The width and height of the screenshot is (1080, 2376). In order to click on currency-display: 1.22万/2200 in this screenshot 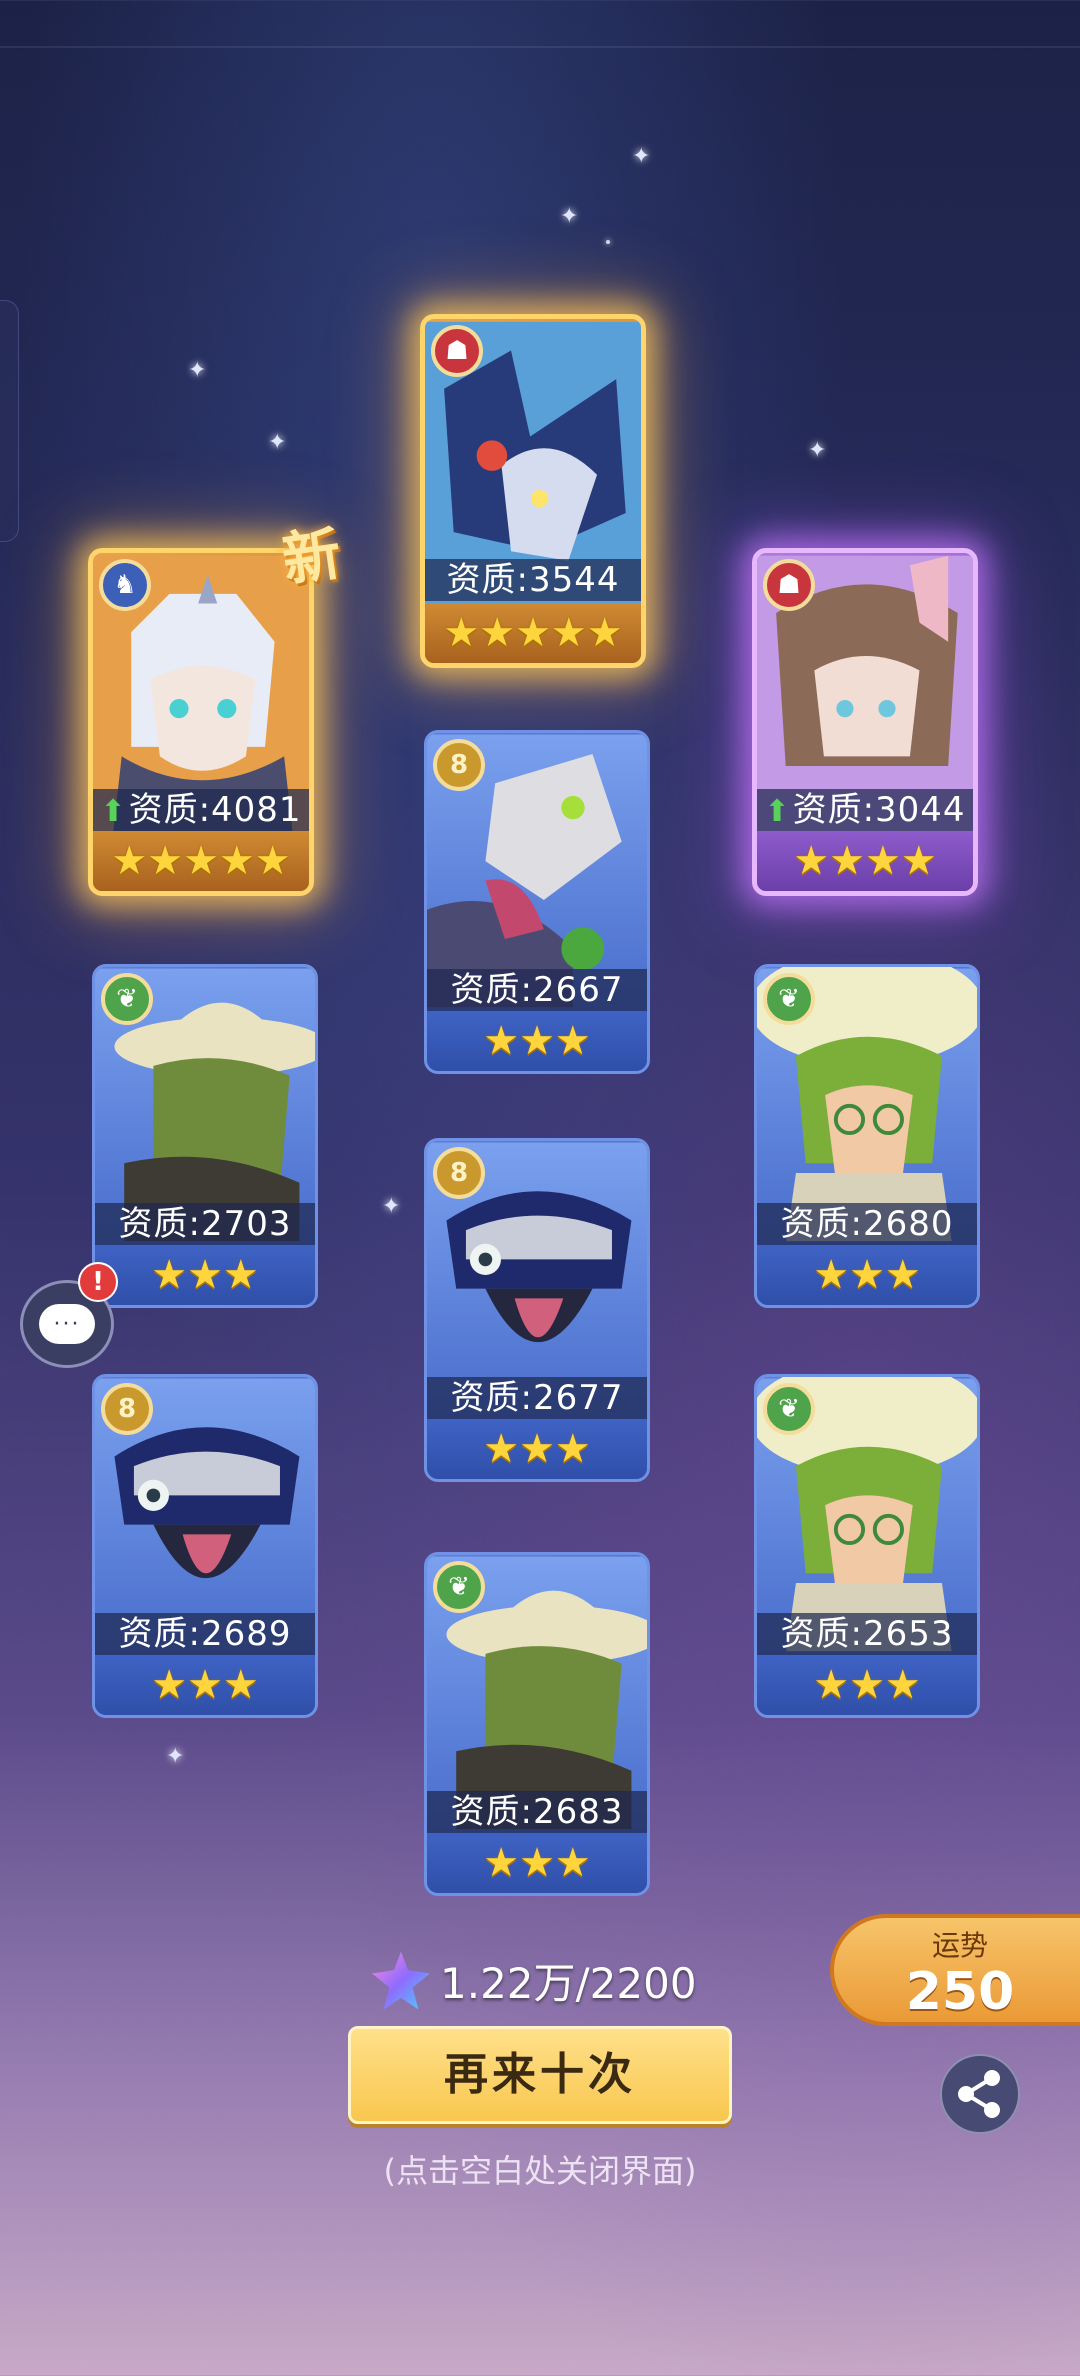, I will do `click(534, 1980)`.